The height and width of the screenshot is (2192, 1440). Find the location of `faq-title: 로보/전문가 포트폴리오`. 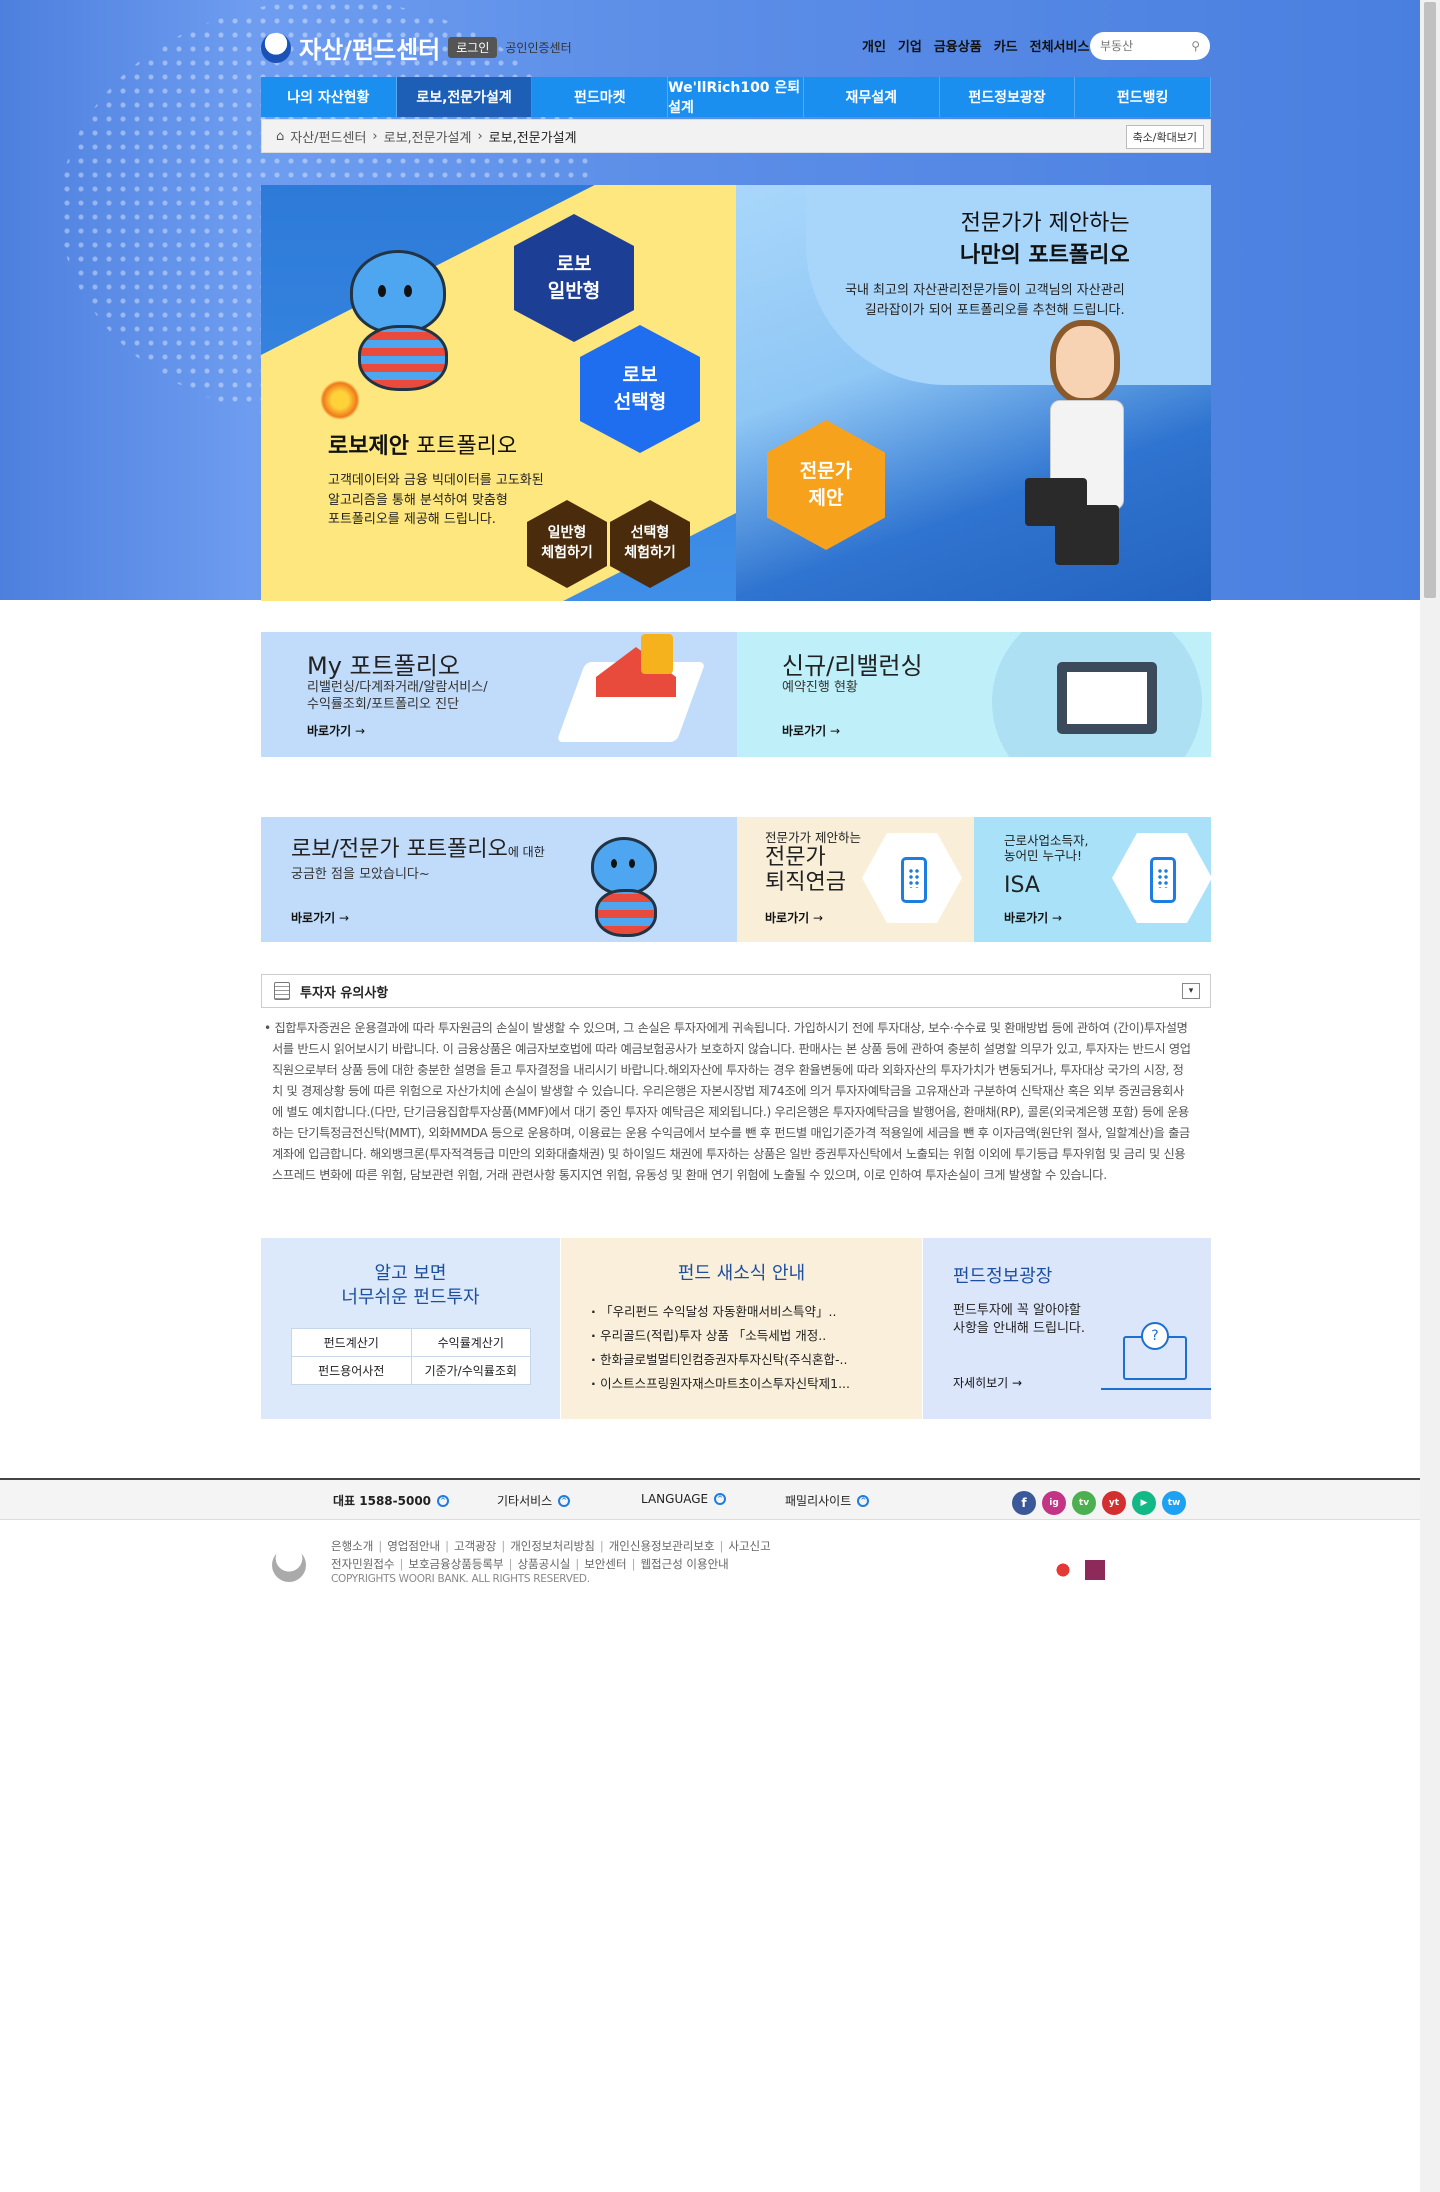

faq-title: 로보/전문가 포트폴리오 is located at coordinates (399, 849).